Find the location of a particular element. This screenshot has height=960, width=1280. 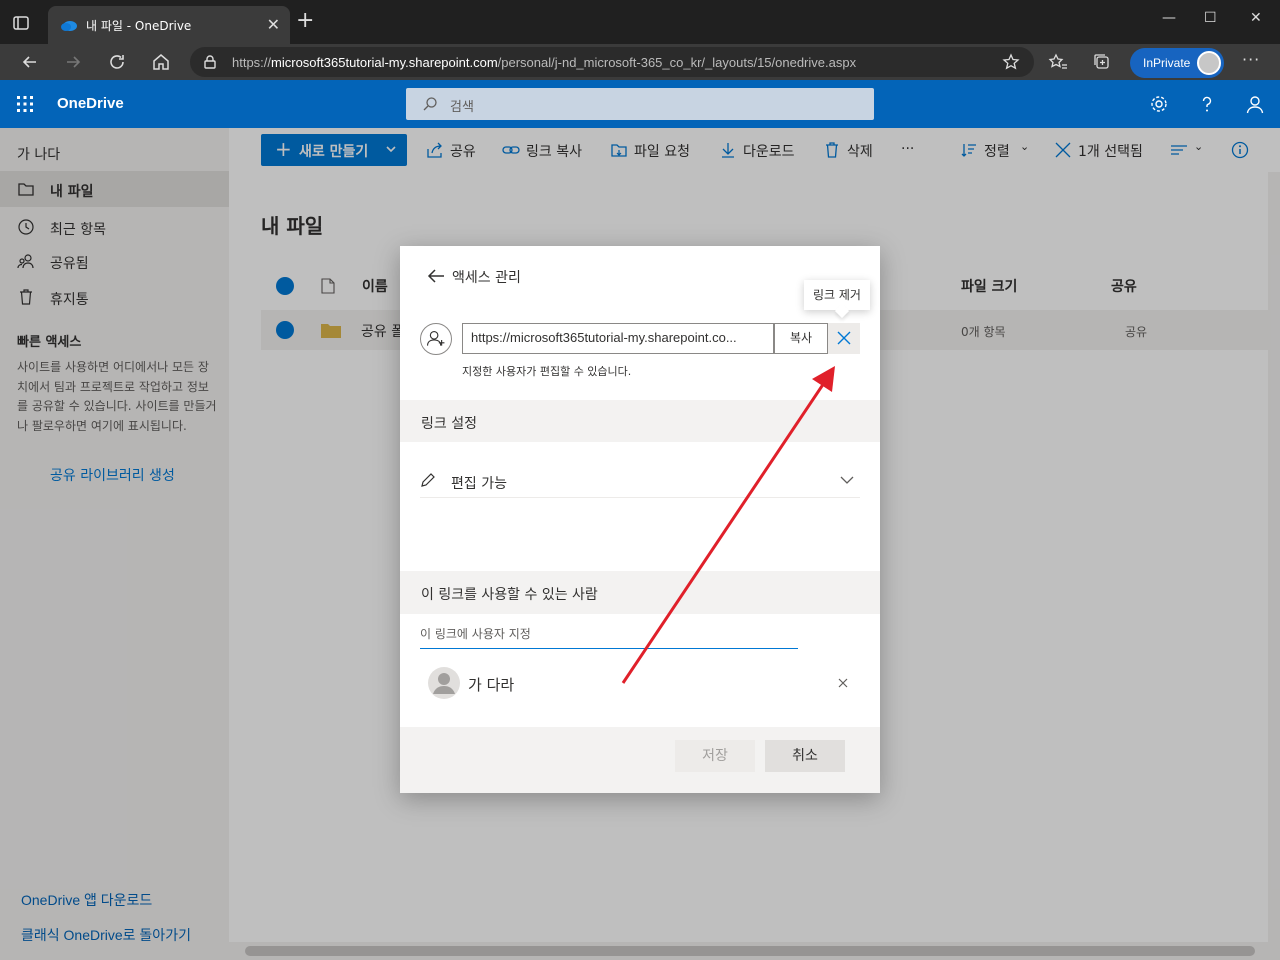

onedrive-cloud-icon is located at coordinates (69, 26).